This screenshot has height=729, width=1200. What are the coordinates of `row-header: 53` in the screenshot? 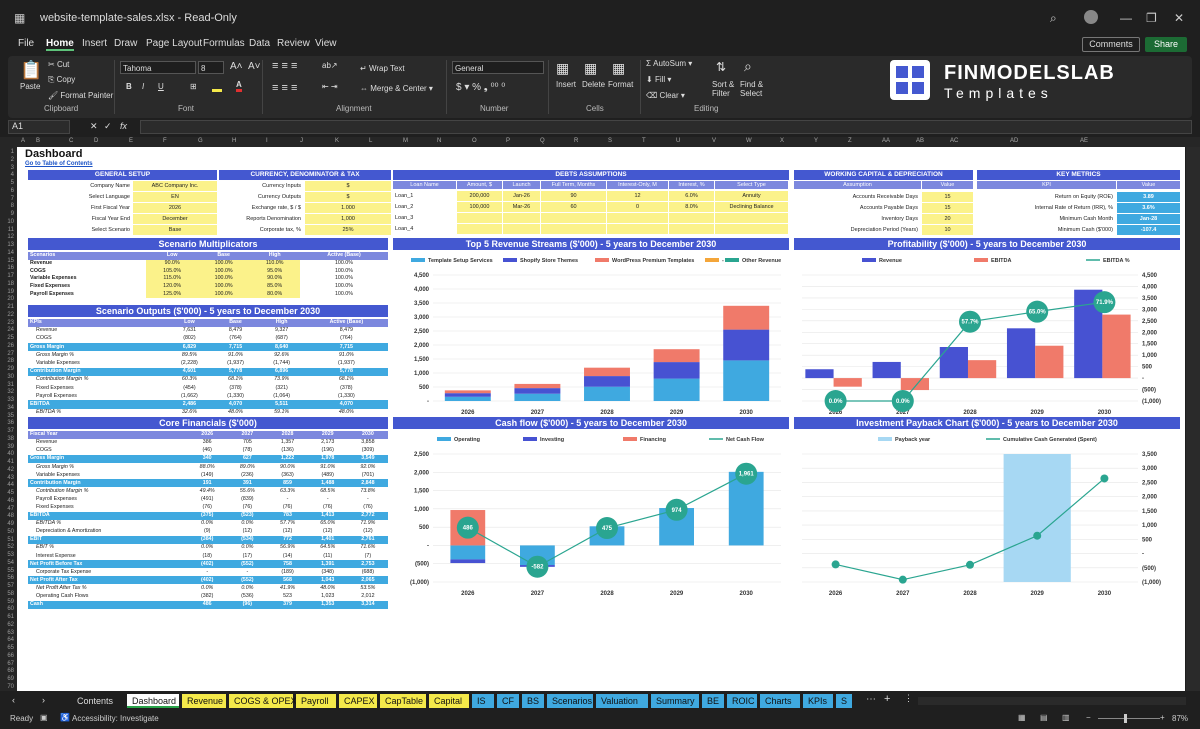 It's located at (8, 555).